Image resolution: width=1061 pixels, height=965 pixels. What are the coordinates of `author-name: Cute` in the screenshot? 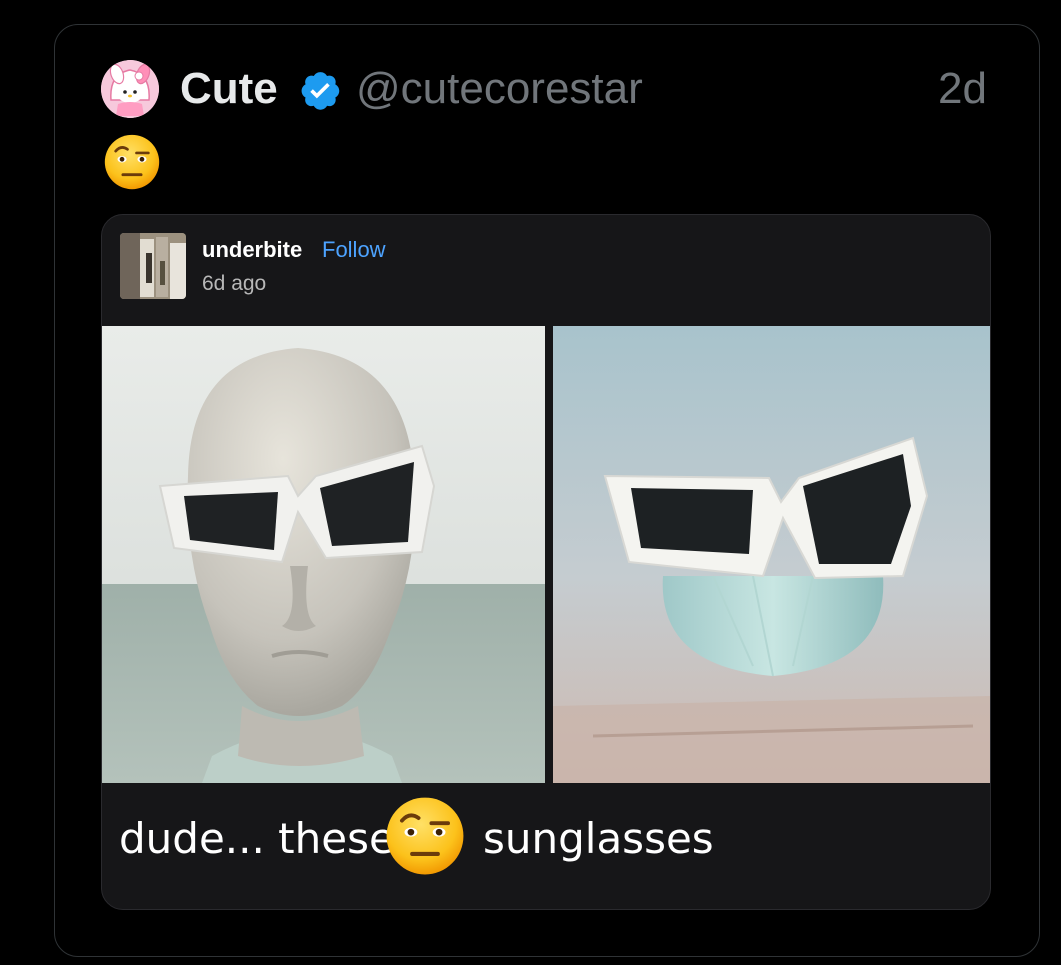 It's located at (229, 89).